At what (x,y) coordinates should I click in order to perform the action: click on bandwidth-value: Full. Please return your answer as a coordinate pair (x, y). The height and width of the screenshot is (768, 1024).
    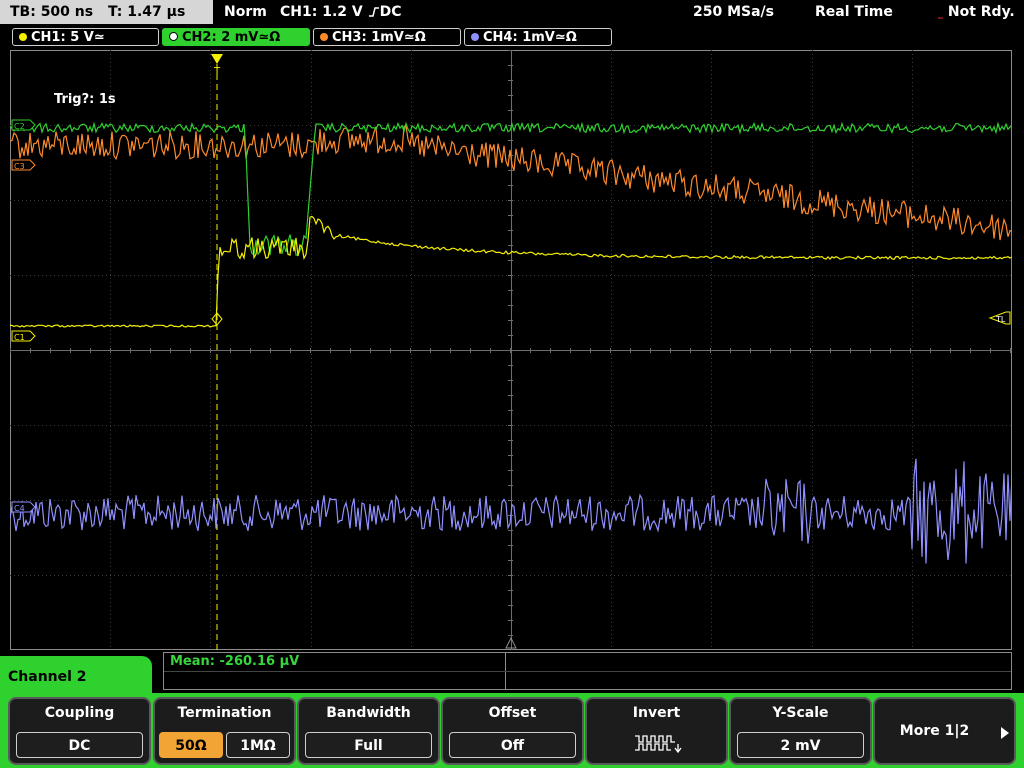
    Looking at the image, I should click on (368, 745).